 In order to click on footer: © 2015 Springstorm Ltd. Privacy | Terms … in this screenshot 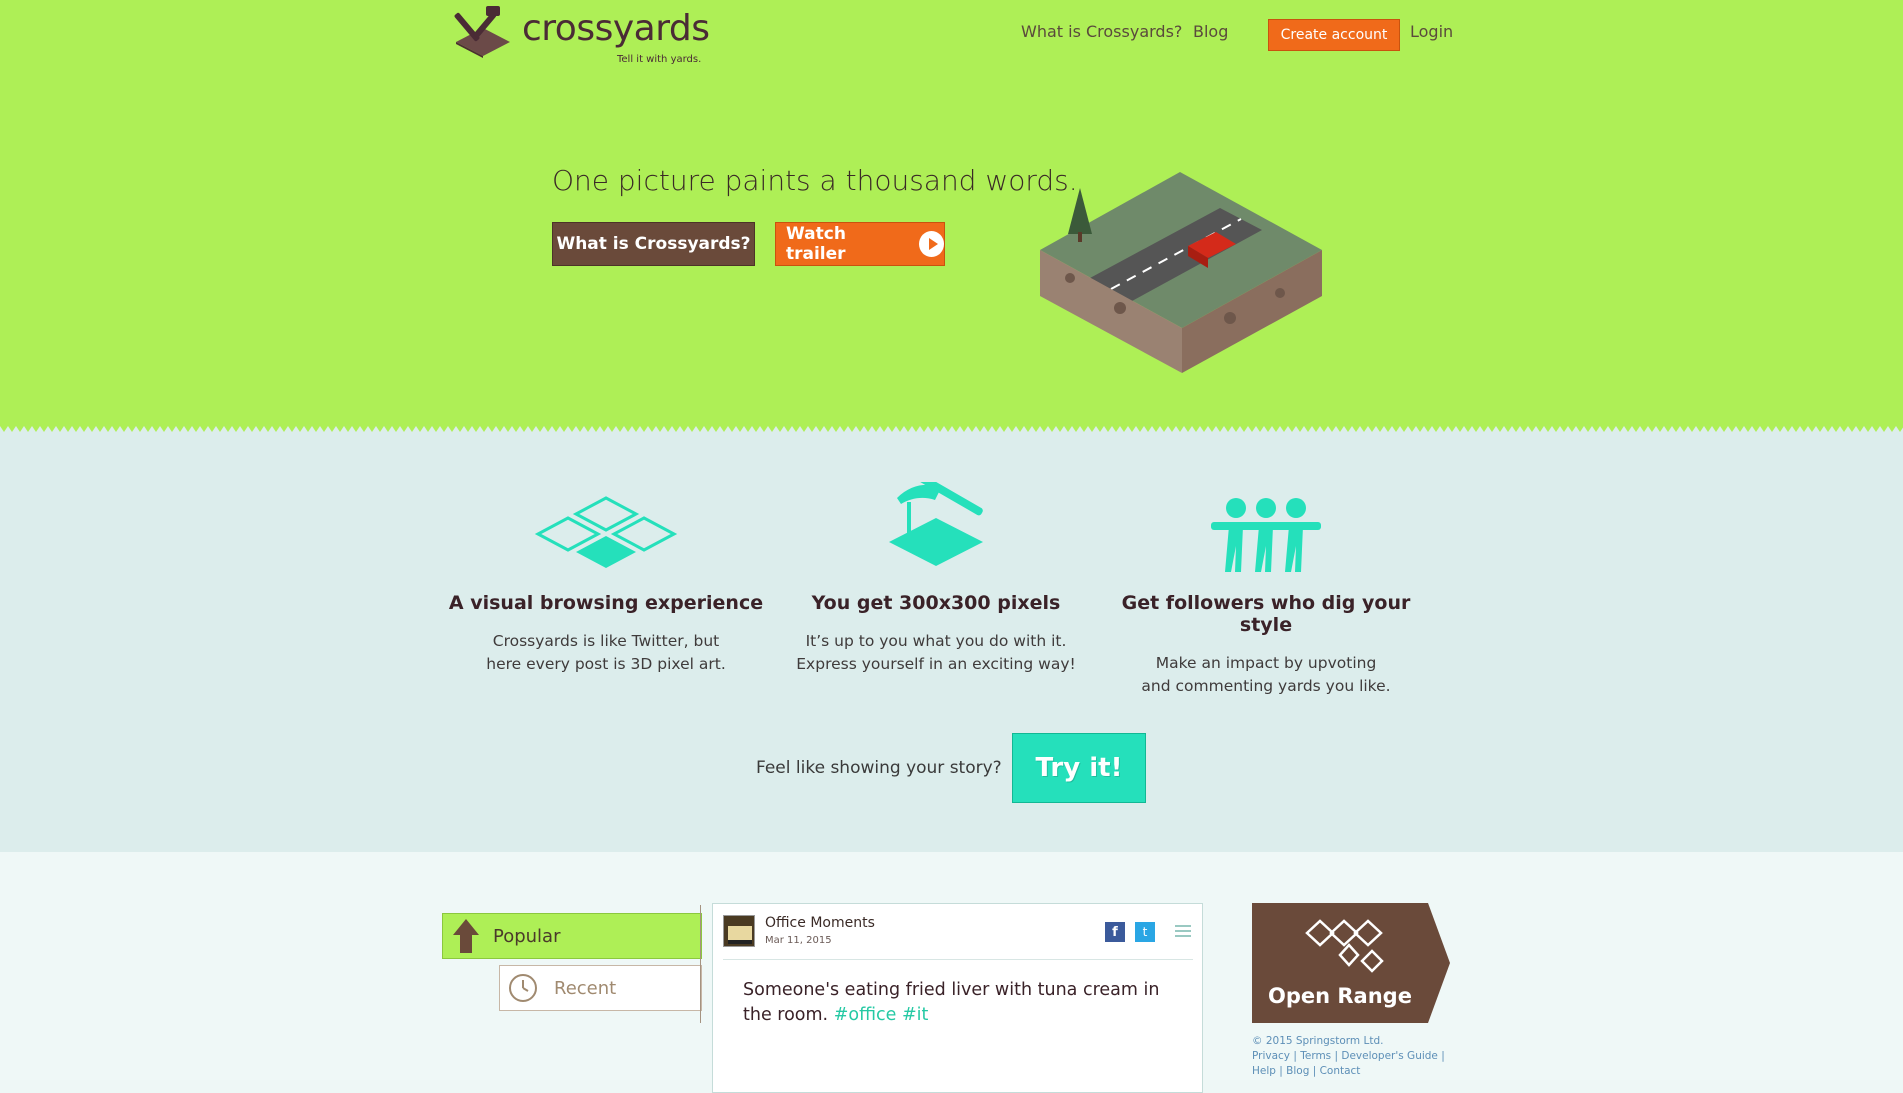, I will do `click(1348, 1056)`.